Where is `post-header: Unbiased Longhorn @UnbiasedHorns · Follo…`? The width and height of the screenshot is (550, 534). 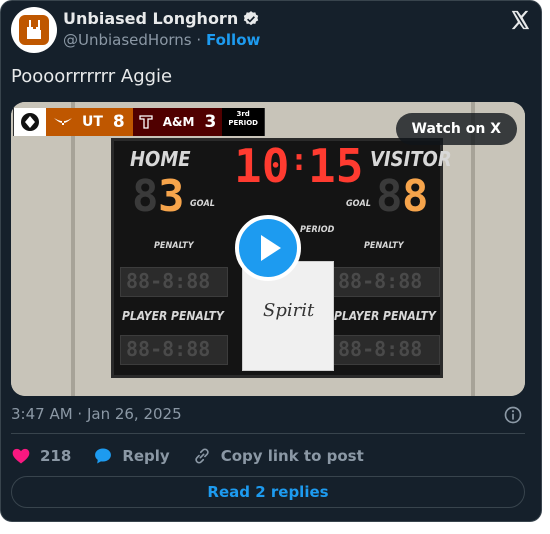
post-header: Unbiased Longhorn @UnbiasedHorns · Follo… is located at coordinates (272, 30).